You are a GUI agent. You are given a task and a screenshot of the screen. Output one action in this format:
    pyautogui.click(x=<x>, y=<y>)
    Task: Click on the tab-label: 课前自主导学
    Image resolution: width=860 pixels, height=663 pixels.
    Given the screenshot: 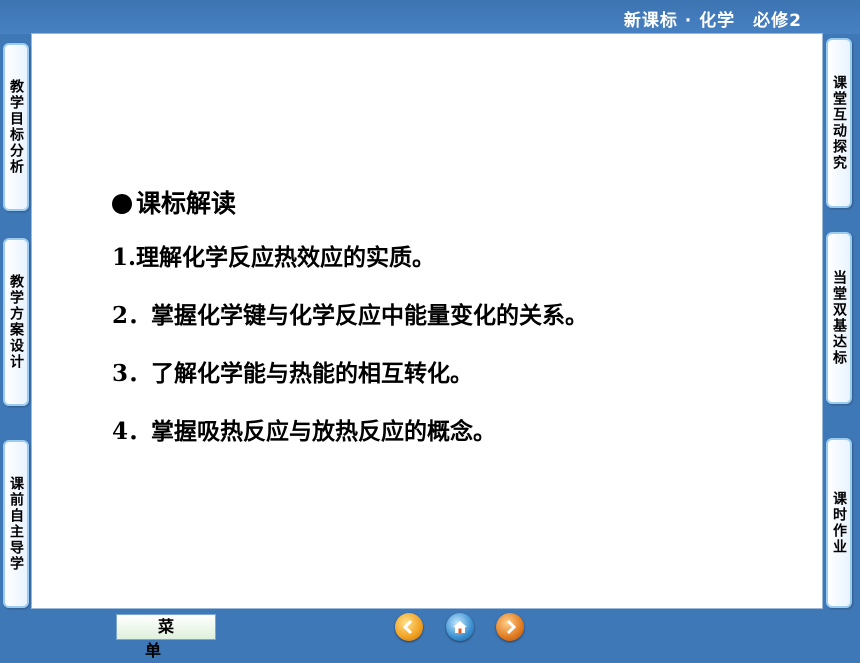 What is the action you would take?
    pyautogui.click(x=16, y=524)
    